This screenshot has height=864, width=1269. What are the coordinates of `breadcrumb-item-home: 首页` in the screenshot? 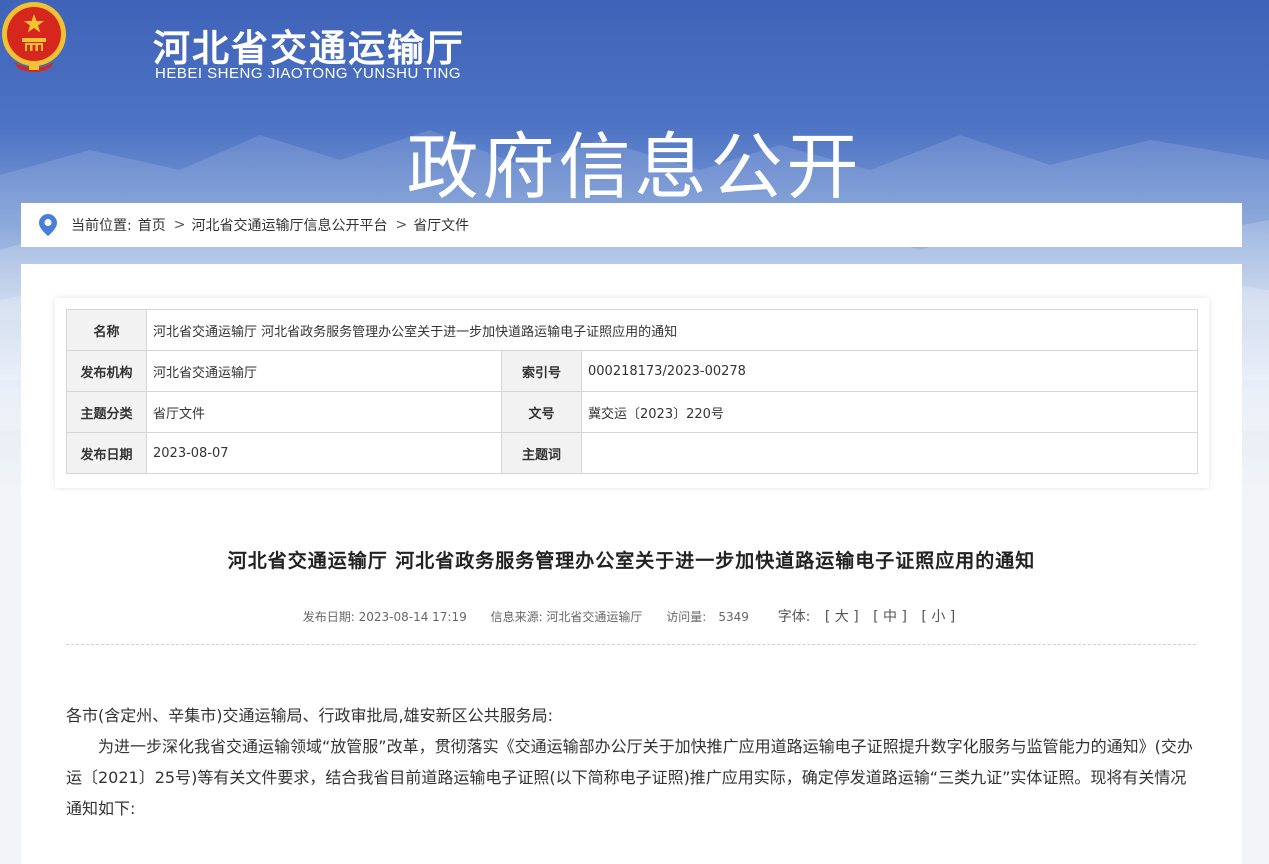 It's located at (152, 225).